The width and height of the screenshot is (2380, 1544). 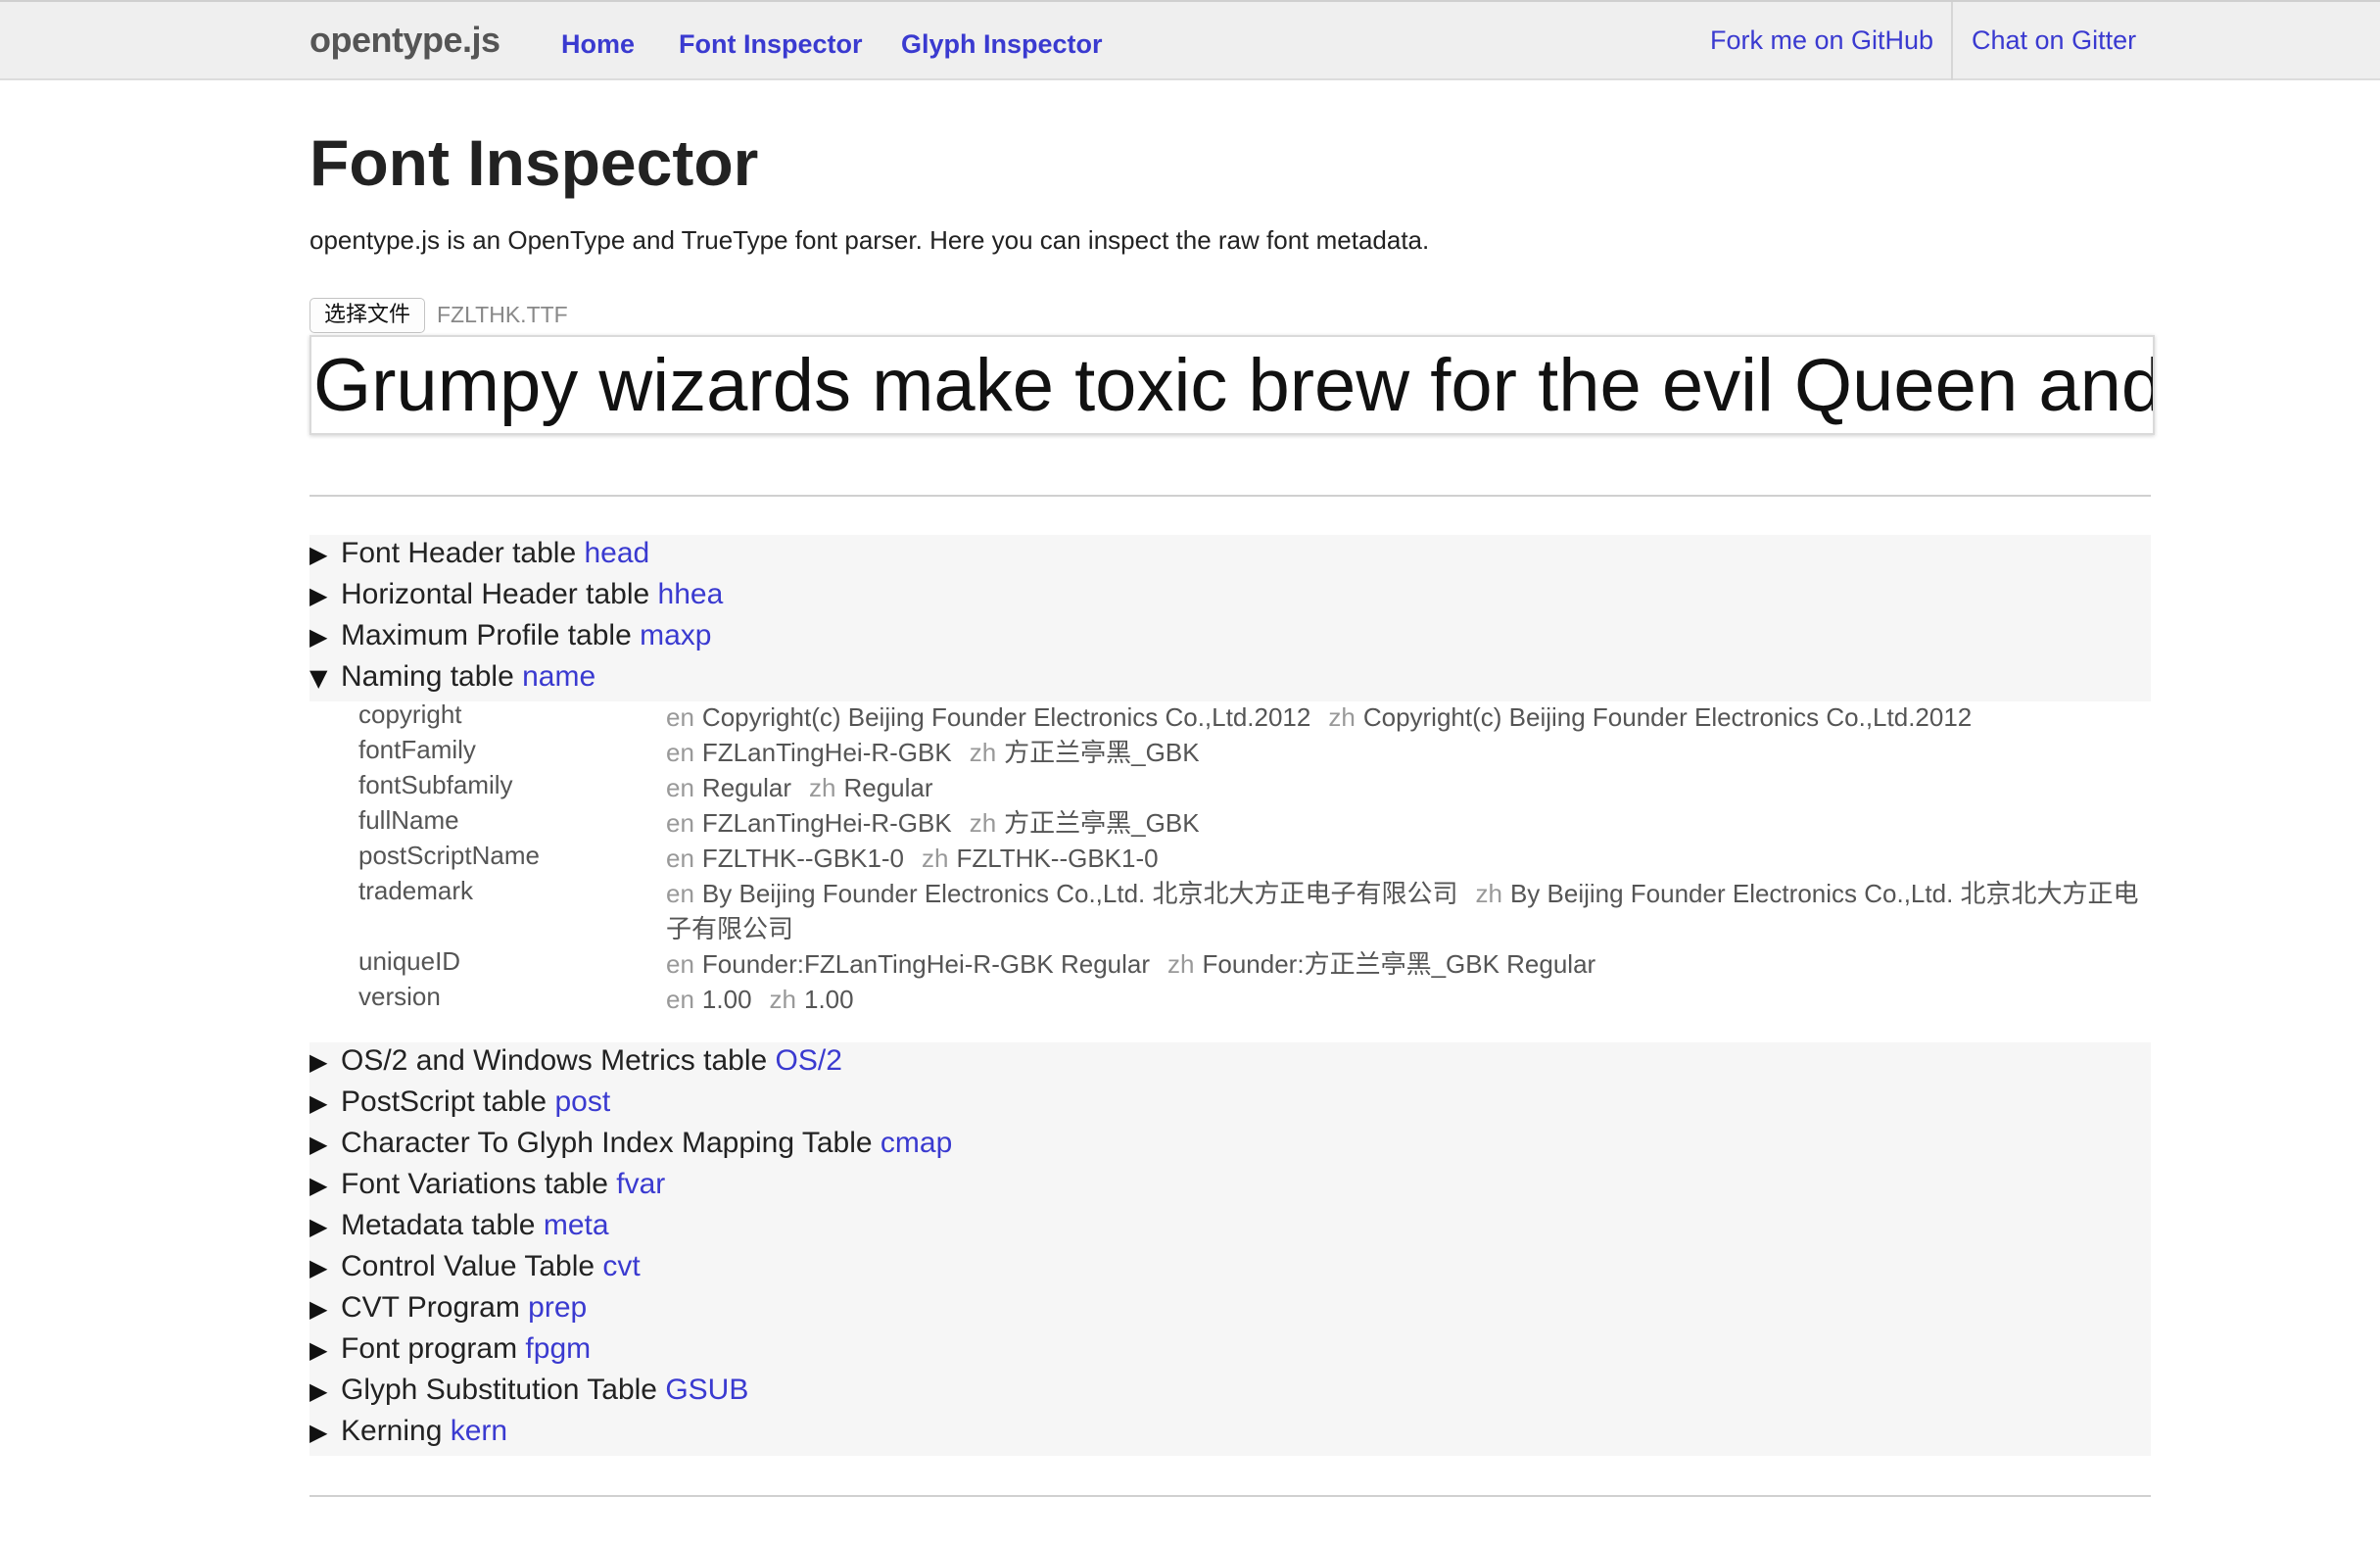 I want to click on nav-font-inspector-link: Font Inspector, so click(x=771, y=45).